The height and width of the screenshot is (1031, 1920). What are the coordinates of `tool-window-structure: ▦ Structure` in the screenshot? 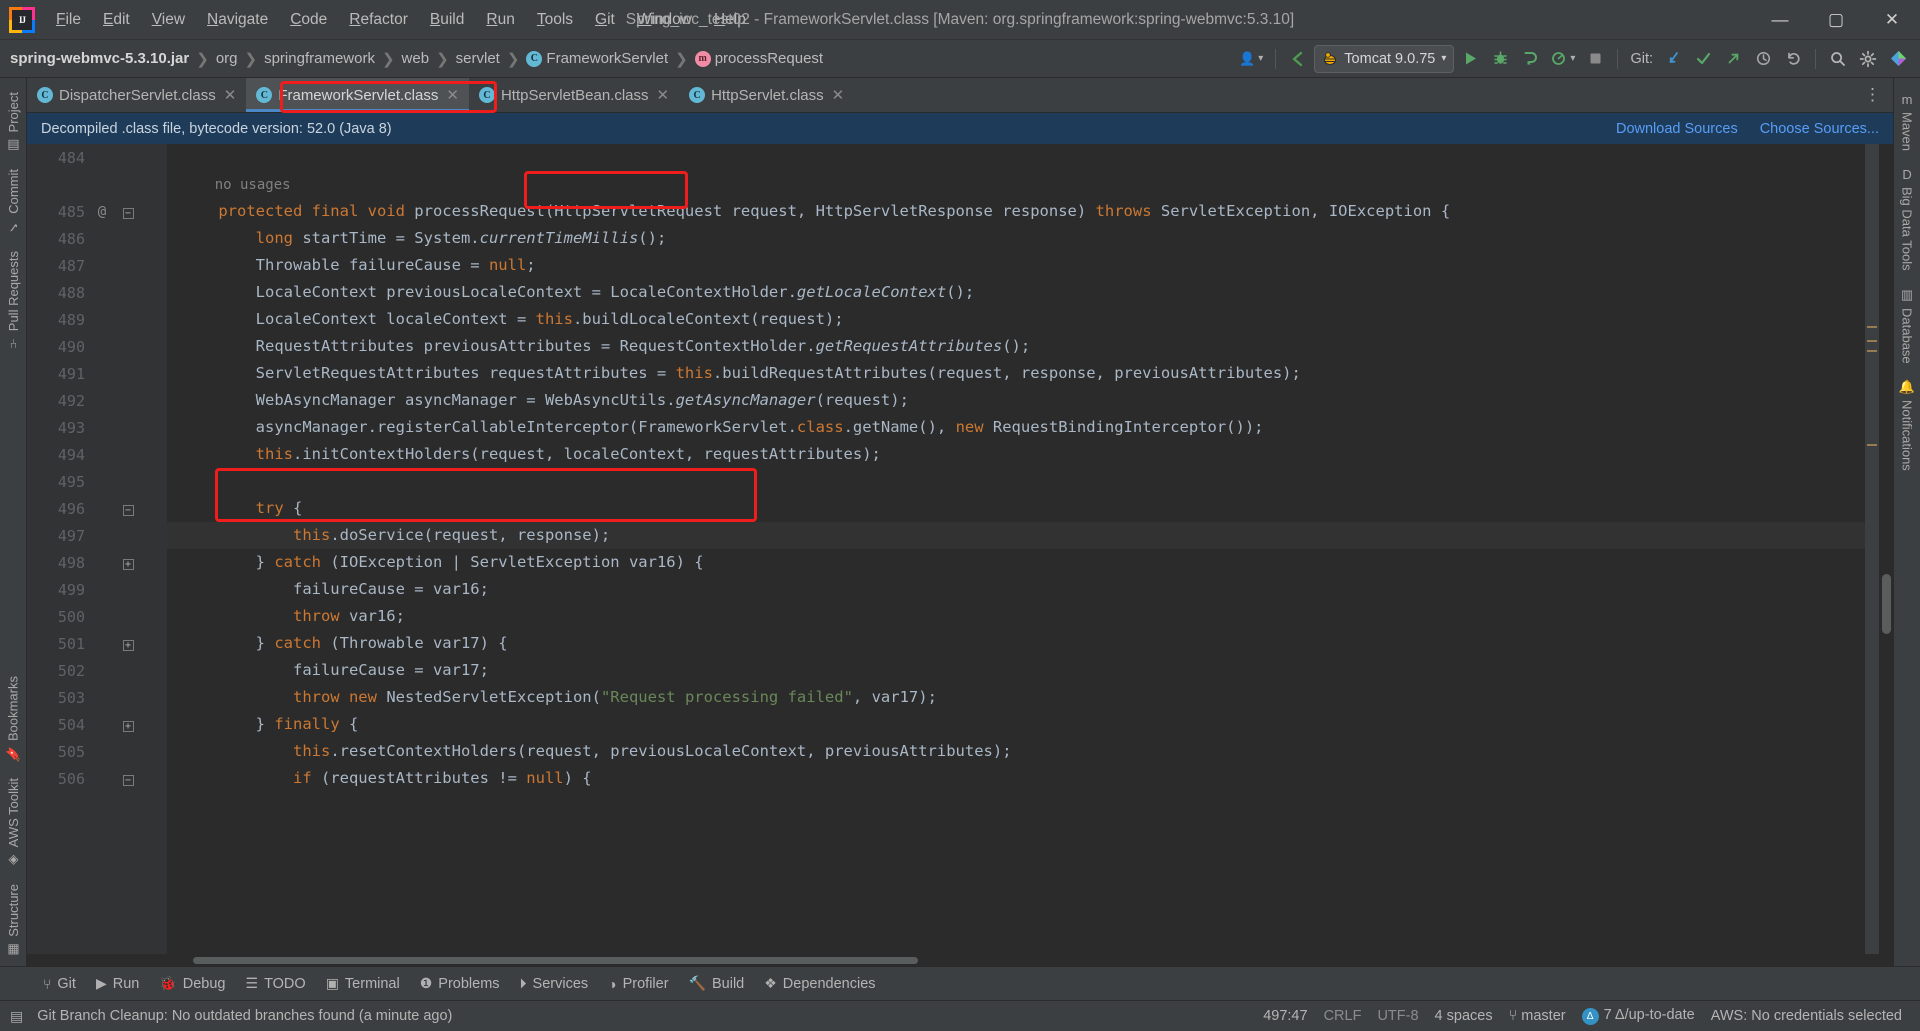 It's located at (13, 921).